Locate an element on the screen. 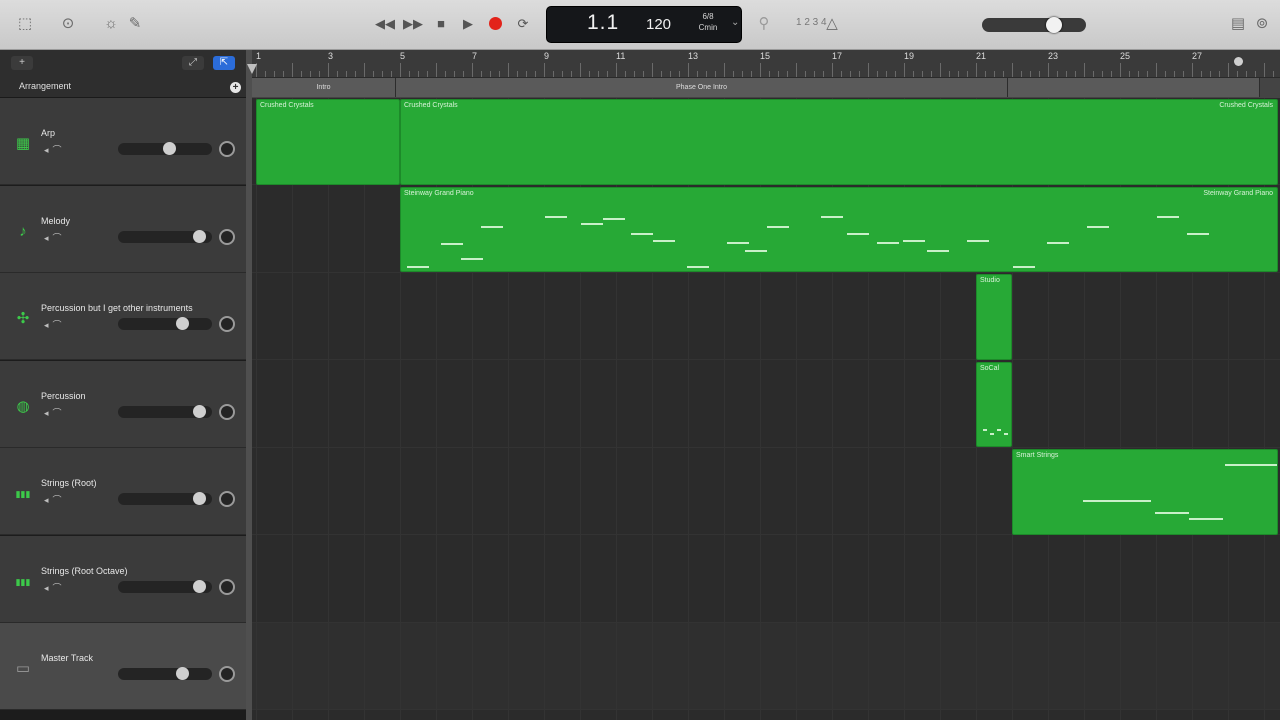  tuner-icon: ⚲ is located at coordinates (764, 24).